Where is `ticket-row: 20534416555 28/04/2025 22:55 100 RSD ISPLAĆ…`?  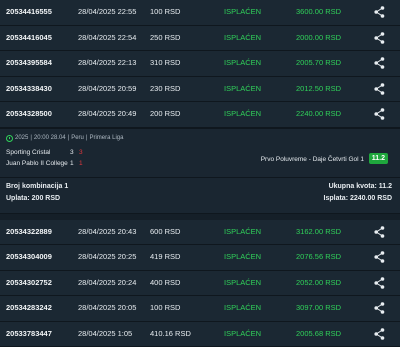 ticket-row: 20534416555 28/04/2025 22:55 100 RSD ISPLAĆ… is located at coordinates (200, 13).